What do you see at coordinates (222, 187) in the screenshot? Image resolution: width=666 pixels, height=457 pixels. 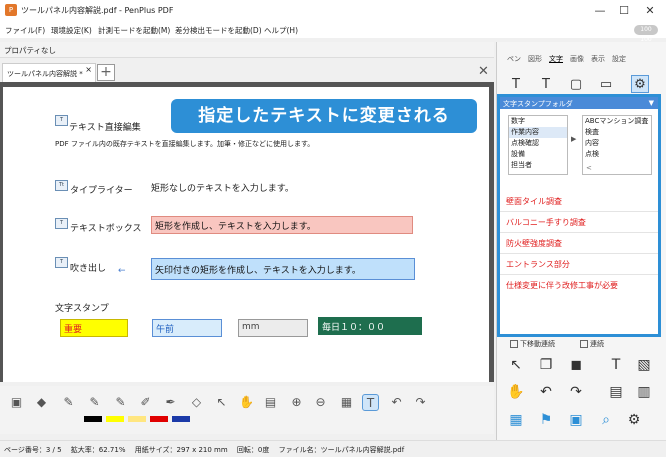 I see `typewriter-text: 矩形なしのテキストを入力します。` at bounding box center [222, 187].